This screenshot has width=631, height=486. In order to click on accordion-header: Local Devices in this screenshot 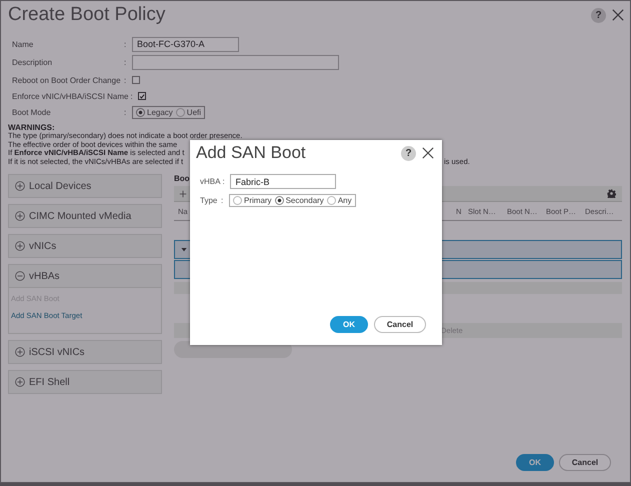, I will do `click(85, 186)`.